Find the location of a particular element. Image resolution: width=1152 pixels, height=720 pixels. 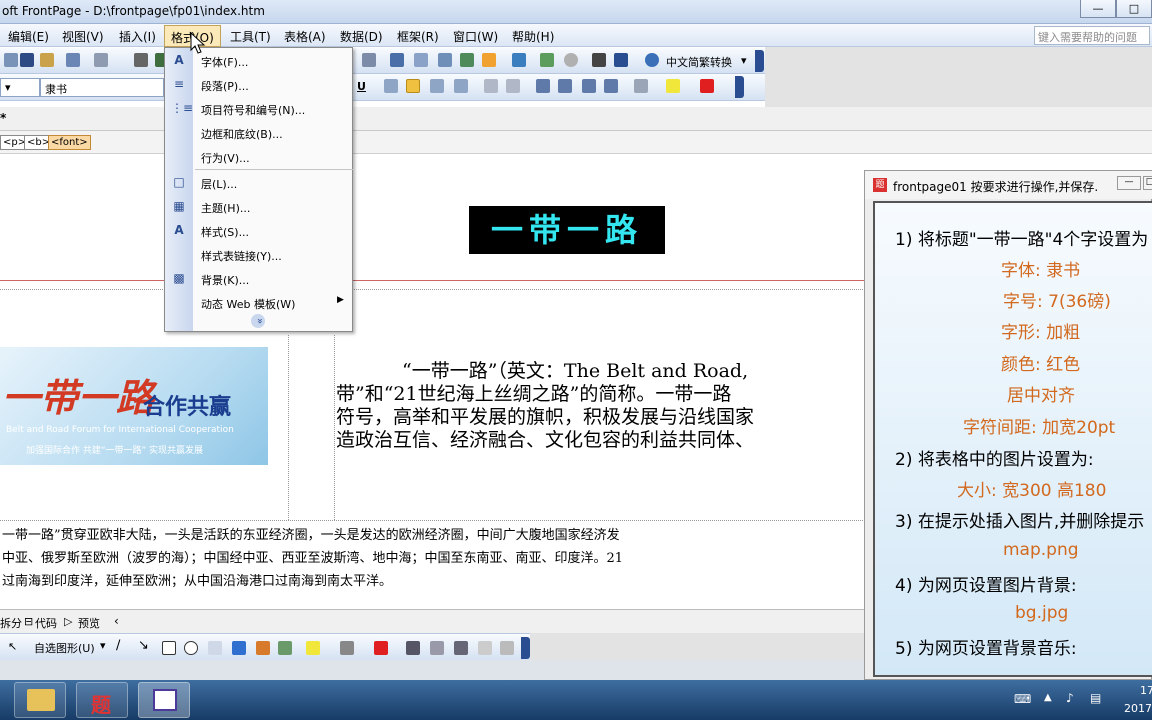

oval-icon is located at coordinates (191, 648).